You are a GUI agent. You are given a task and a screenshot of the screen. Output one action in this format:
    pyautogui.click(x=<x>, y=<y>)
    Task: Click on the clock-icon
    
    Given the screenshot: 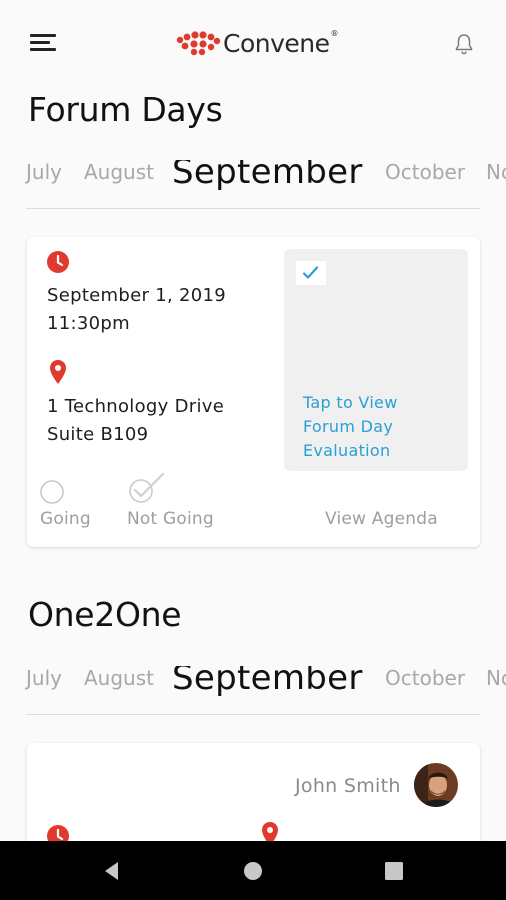 What is the action you would take?
    pyautogui.click(x=58, y=262)
    